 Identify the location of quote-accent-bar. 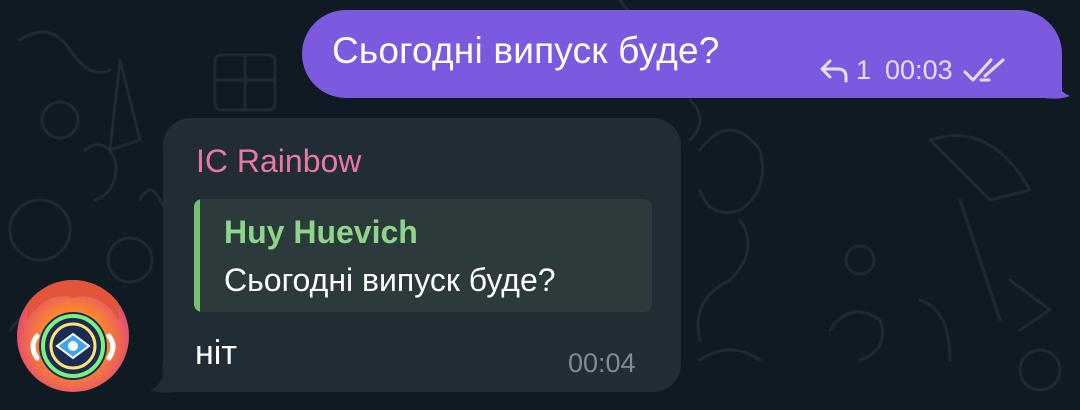
(197, 255).